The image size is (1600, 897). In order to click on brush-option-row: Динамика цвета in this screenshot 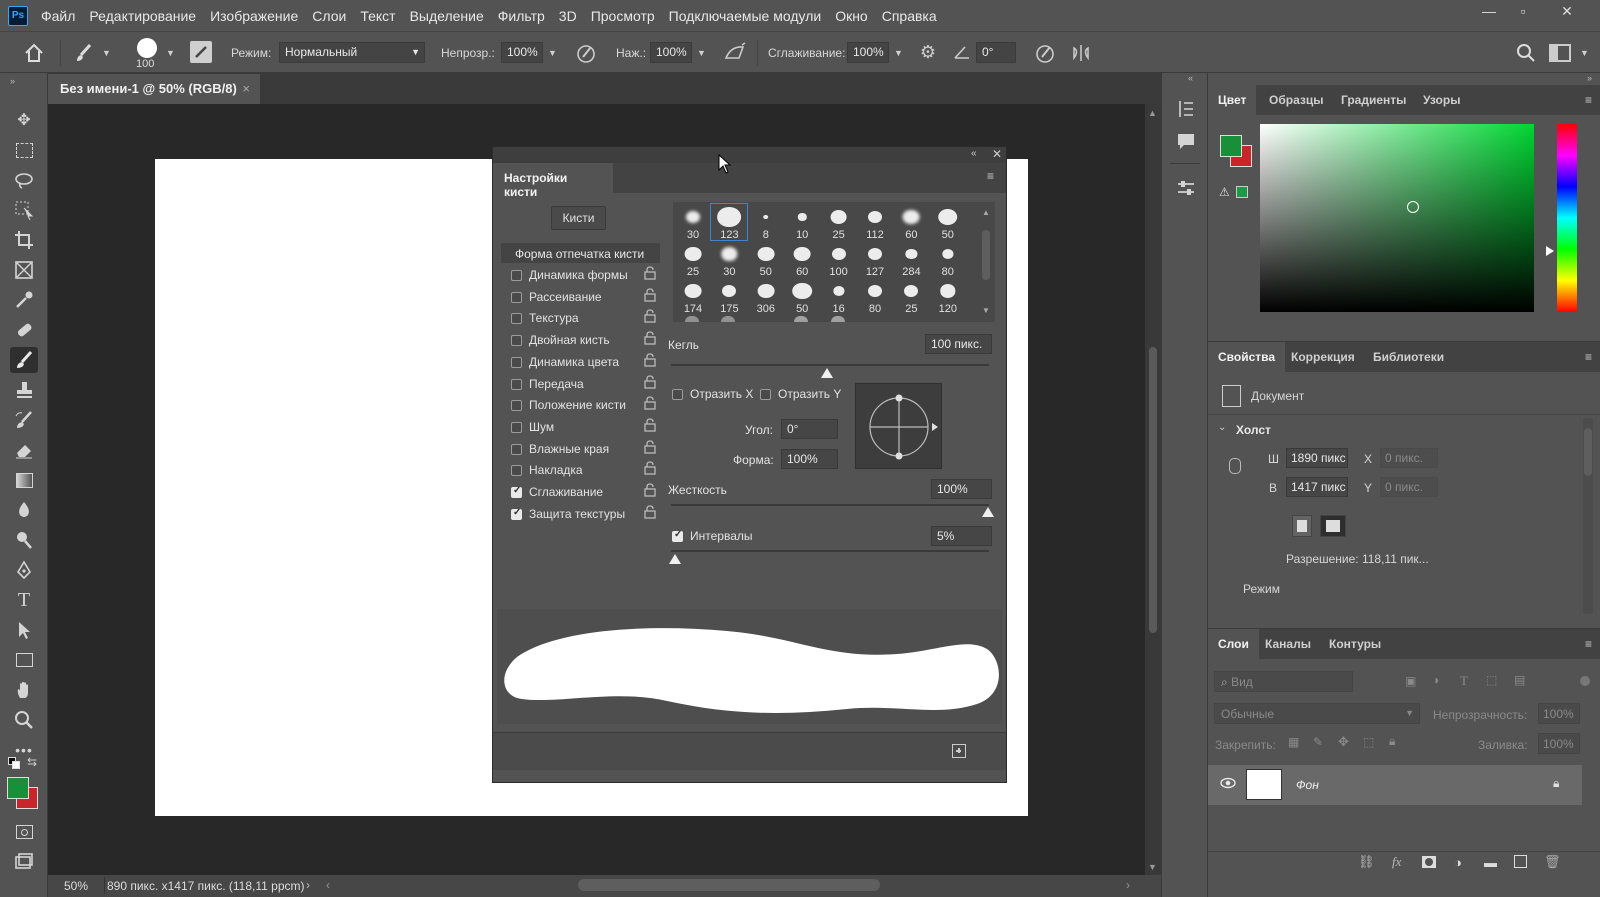, I will do `click(586, 363)`.